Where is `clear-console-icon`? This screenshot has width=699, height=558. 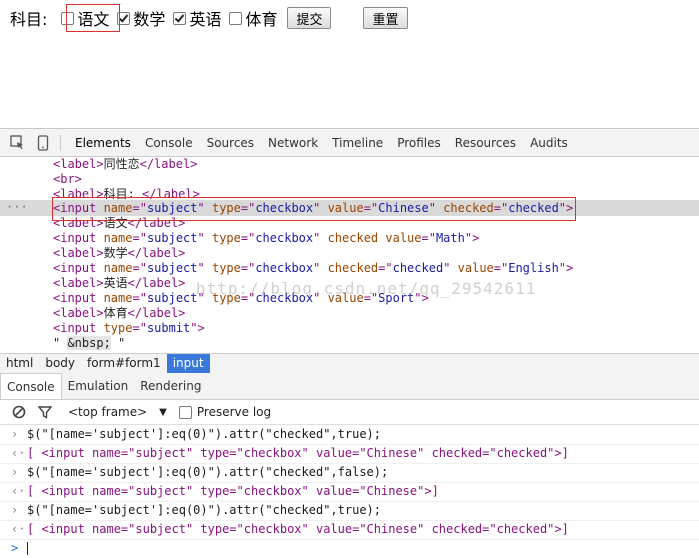
clear-console-icon is located at coordinates (19, 412).